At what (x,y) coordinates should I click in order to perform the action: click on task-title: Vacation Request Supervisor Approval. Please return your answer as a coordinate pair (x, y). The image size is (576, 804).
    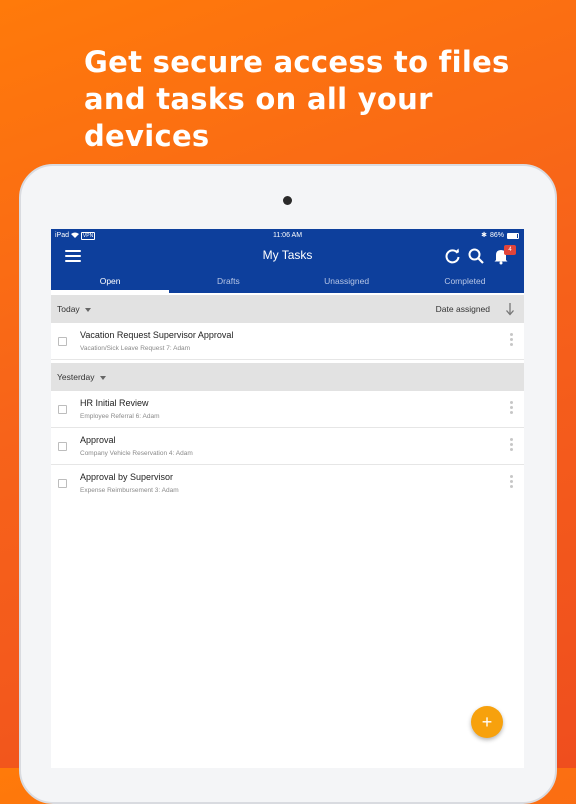
    Looking at the image, I should click on (157, 335).